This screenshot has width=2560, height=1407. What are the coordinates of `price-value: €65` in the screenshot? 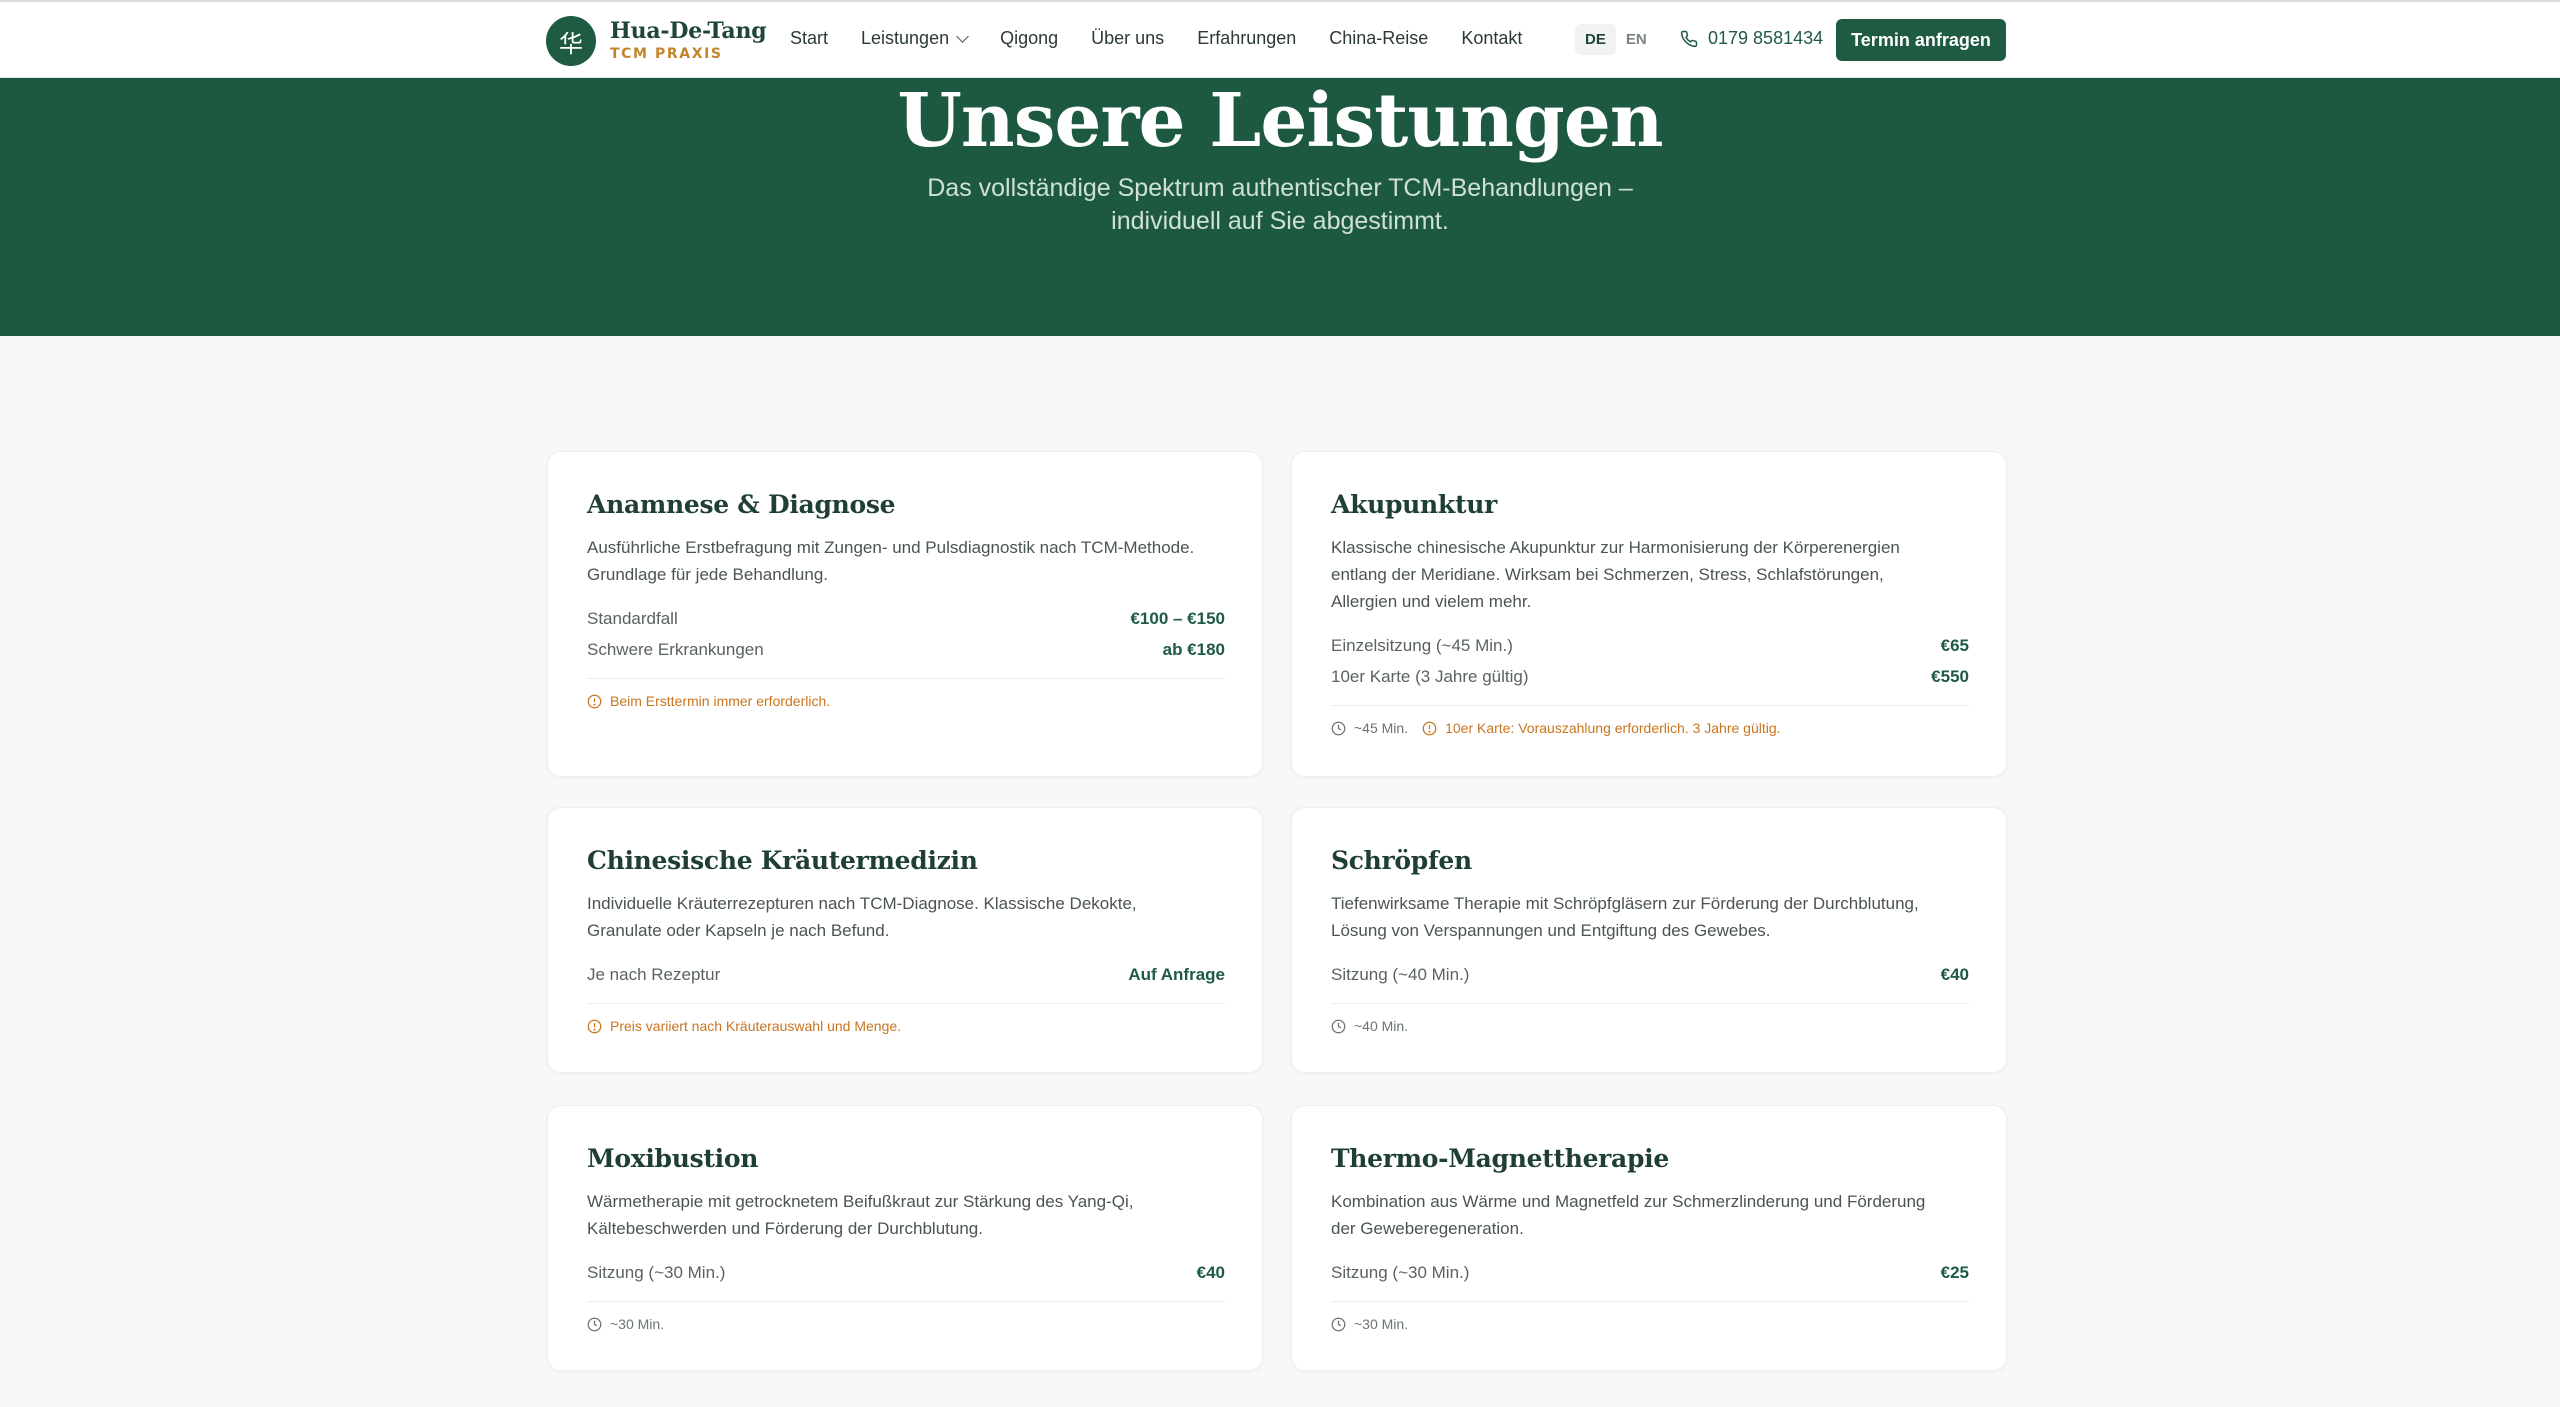 It's located at (1954, 645).